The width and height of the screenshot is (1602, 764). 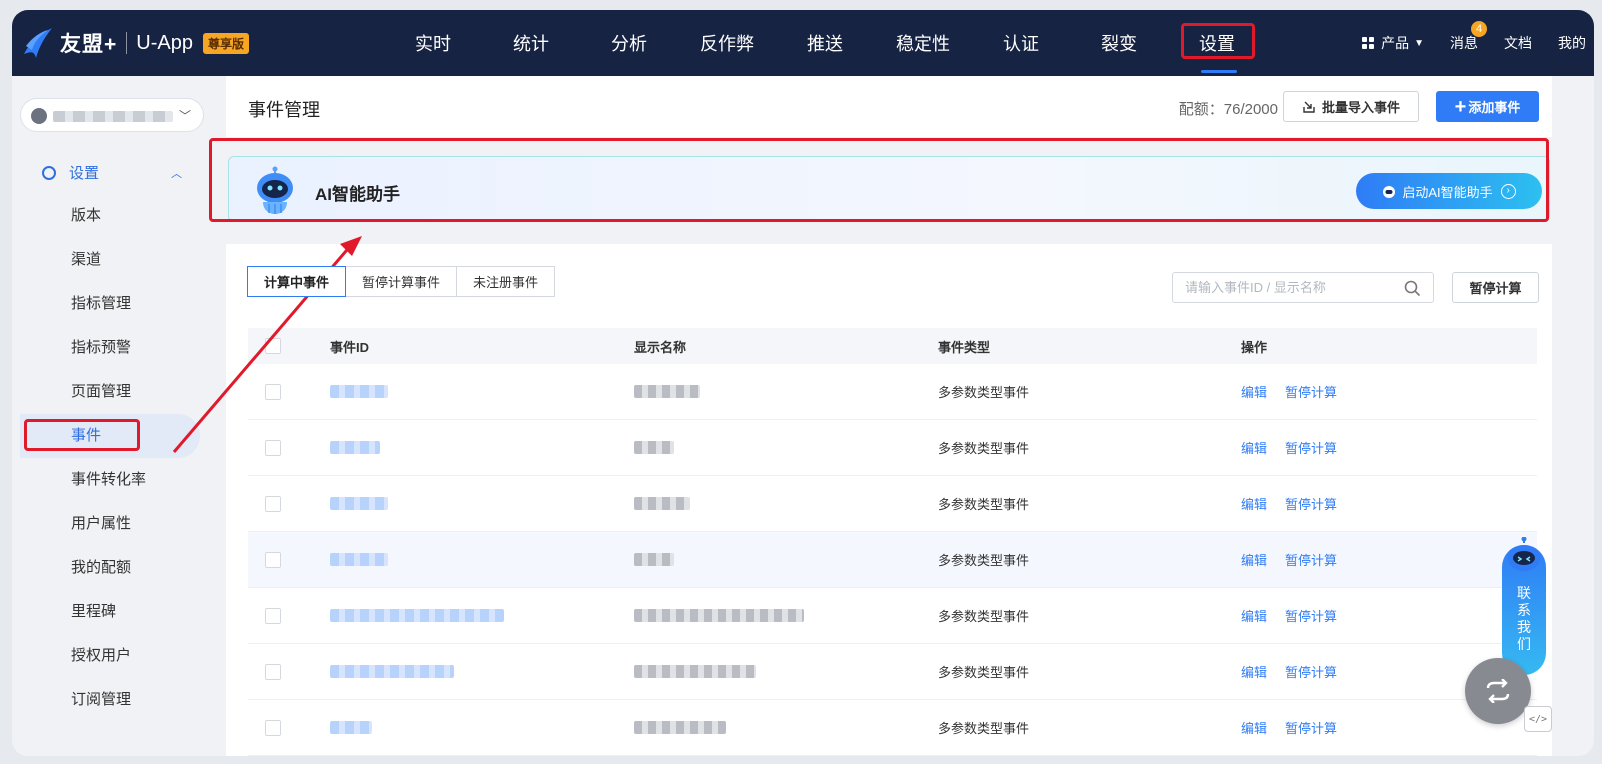 What do you see at coordinates (89, 44) in the screenshot?
I see `brand-name: 友盟+` at bounding box center [89, 44].